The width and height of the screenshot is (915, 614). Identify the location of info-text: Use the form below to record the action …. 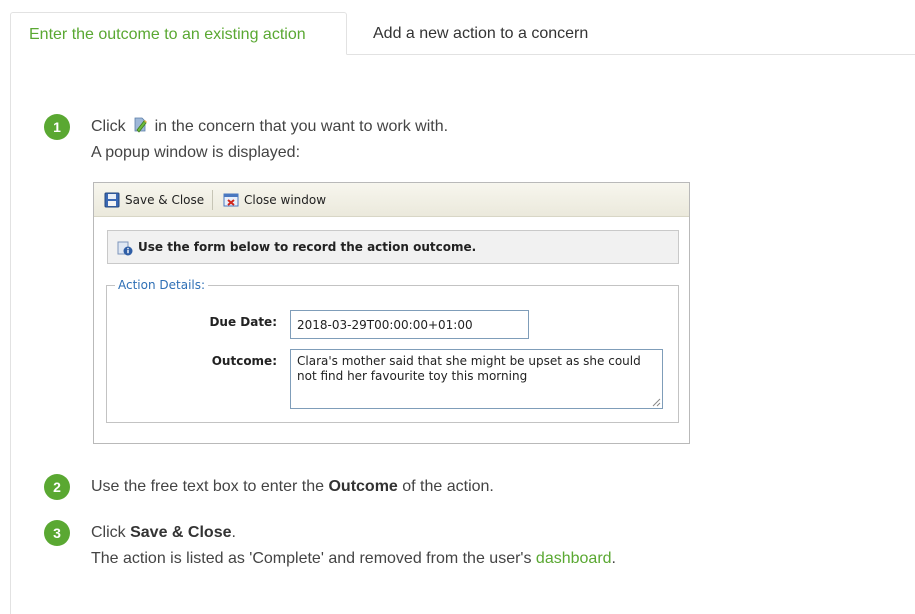
(307, 247).